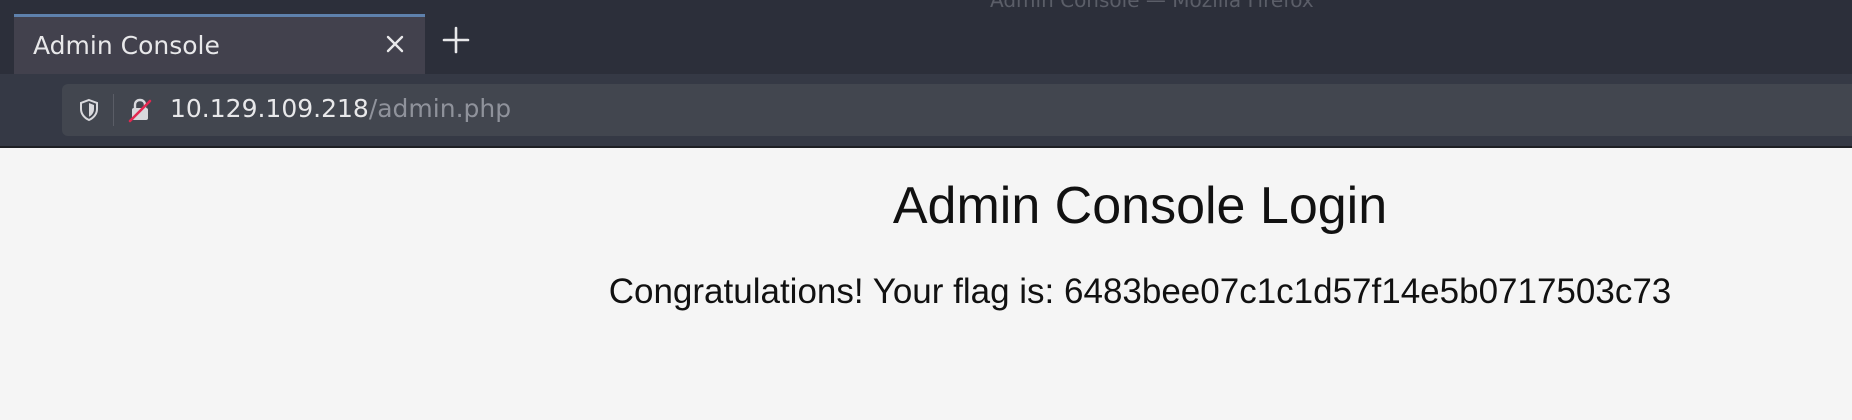 This screenshot has width=1852, height=420. What do you see at coordinates (140, 110) in the screenshot?
I see `insecure-lock-icon` at bounding box center [140, 110].